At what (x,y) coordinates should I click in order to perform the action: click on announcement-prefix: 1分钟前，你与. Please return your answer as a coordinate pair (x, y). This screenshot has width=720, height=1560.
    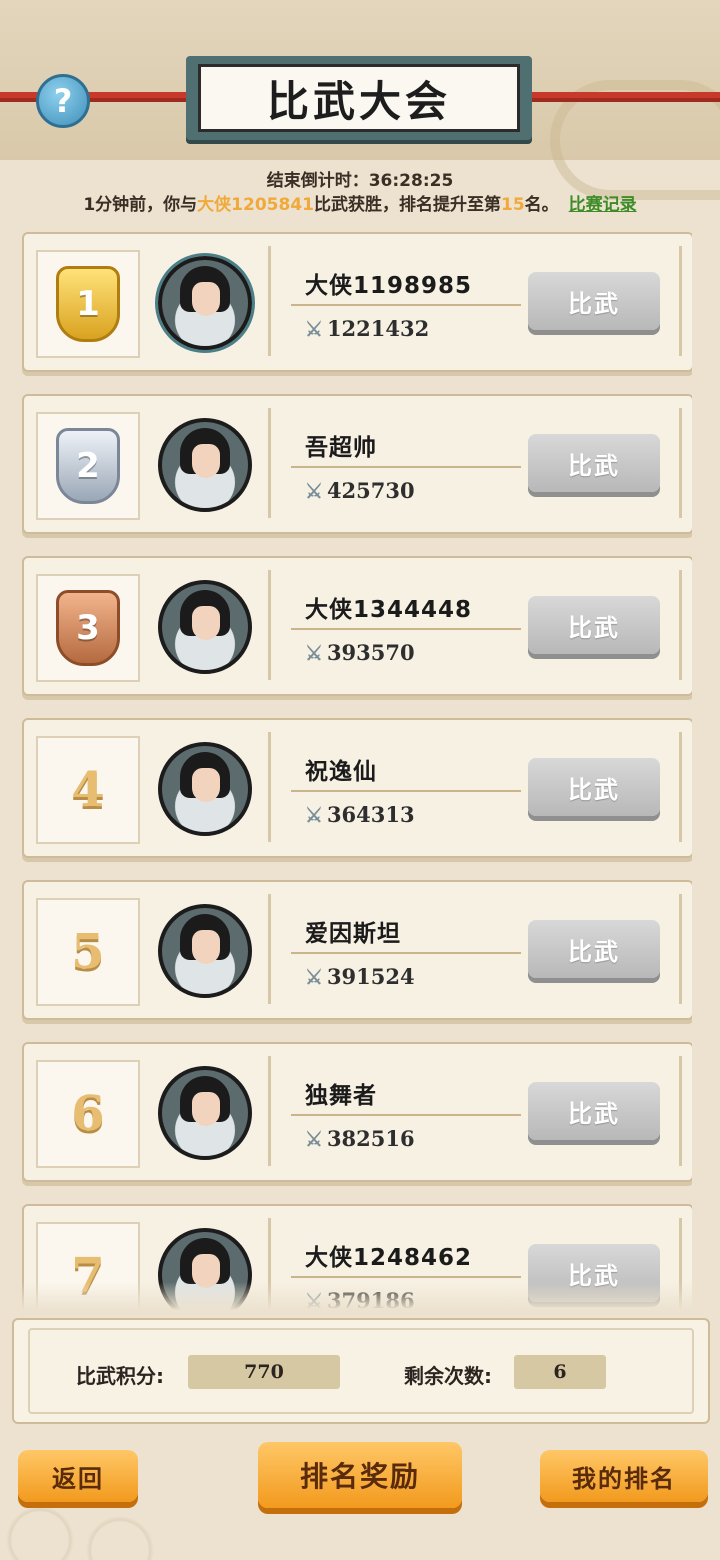
    Looking at the image, I should click on (140, 205).